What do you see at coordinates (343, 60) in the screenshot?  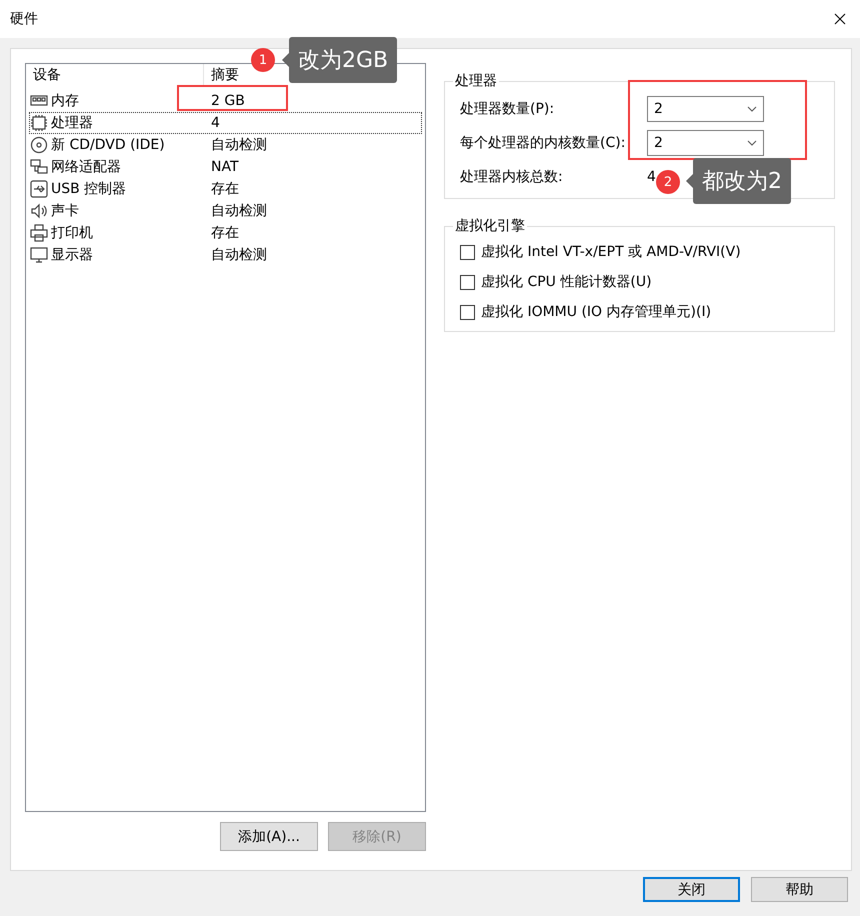 I see `annotation-tooltip: 改为2GB` at bounding box center [343, 60].